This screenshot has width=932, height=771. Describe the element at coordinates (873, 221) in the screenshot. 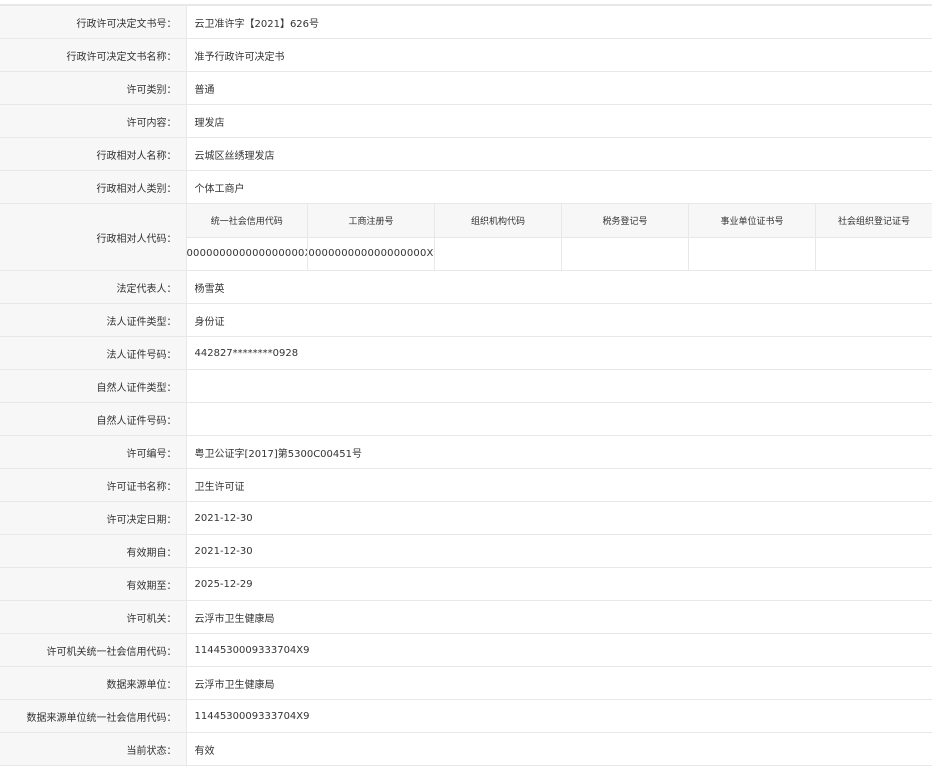

I see `code-header: 社会组织登记证号` at that location.